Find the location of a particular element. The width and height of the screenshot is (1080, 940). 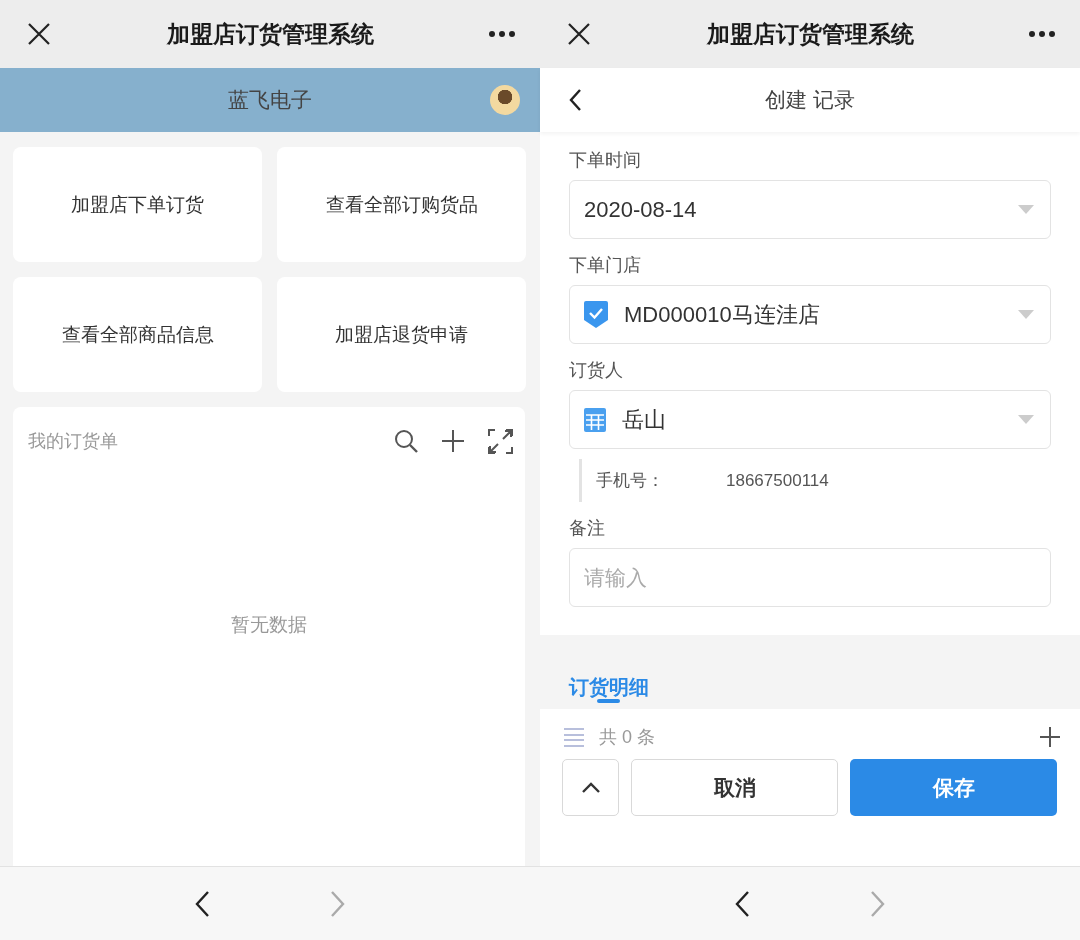

empty-text: 暂无数据 is located at coordinates (269, 624).